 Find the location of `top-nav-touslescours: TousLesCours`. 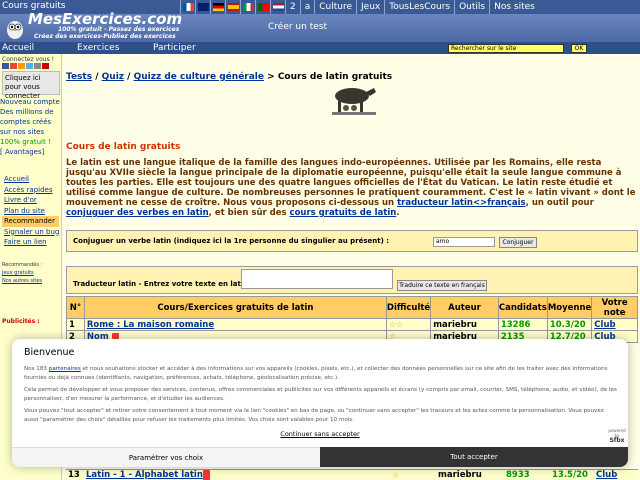

top-nav-touslescours: TousLesCours is located at coordinates (419, 7).